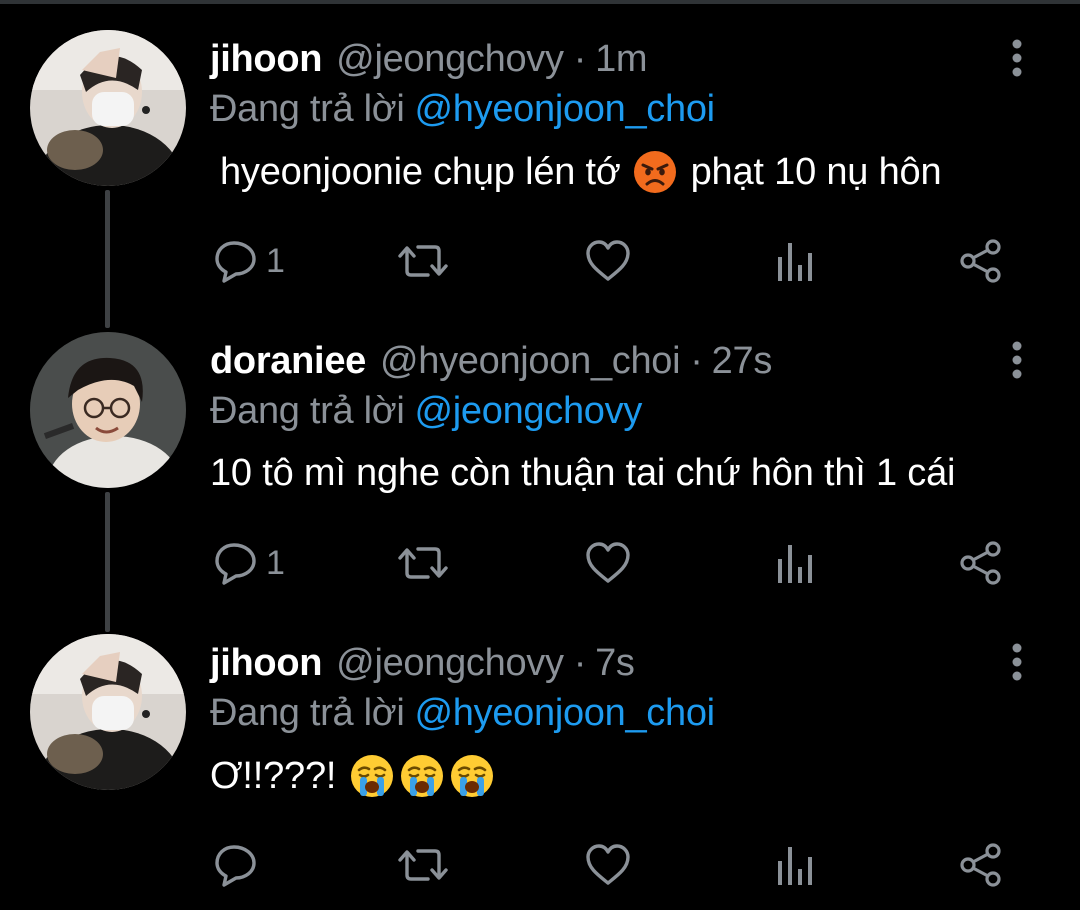 This screenshot has height=910, width=1080. Describe the element at coordinates (621, 59) in the screenshot. I see `timestamp: 1m` at that location.